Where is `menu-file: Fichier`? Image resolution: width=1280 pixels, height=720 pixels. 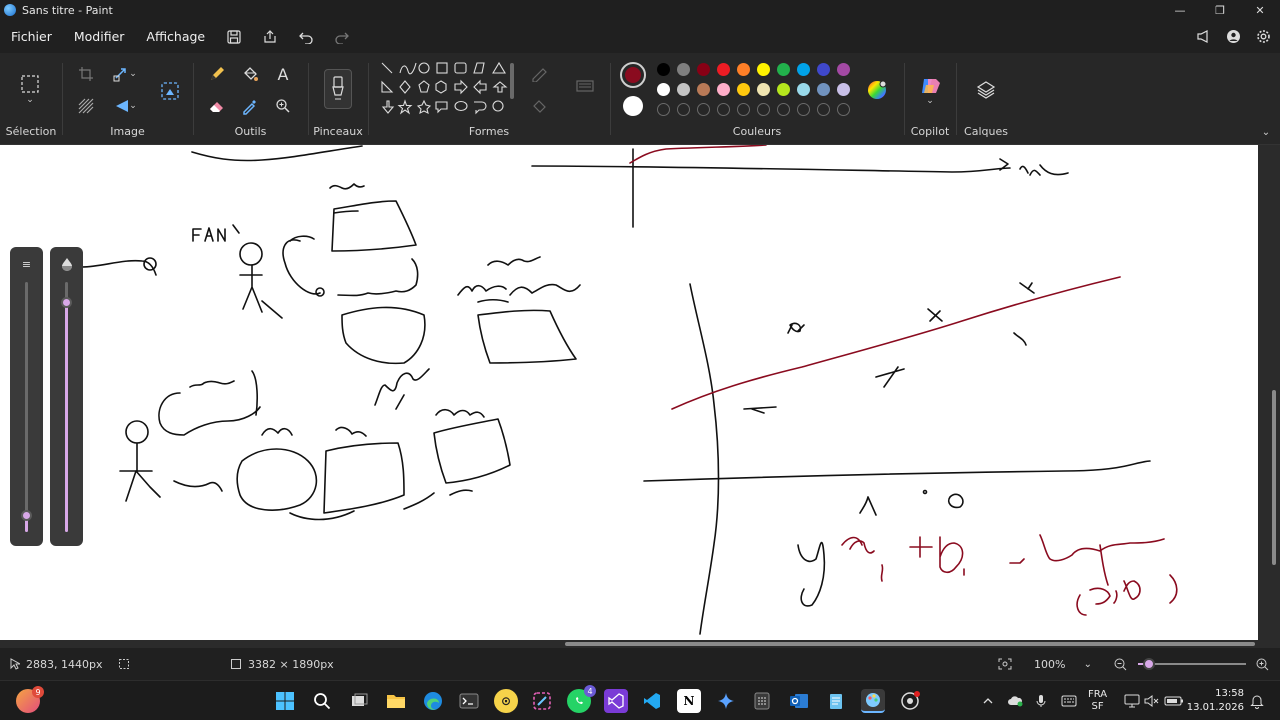 menu-file: Fichier is located at coordinates (31, 36).